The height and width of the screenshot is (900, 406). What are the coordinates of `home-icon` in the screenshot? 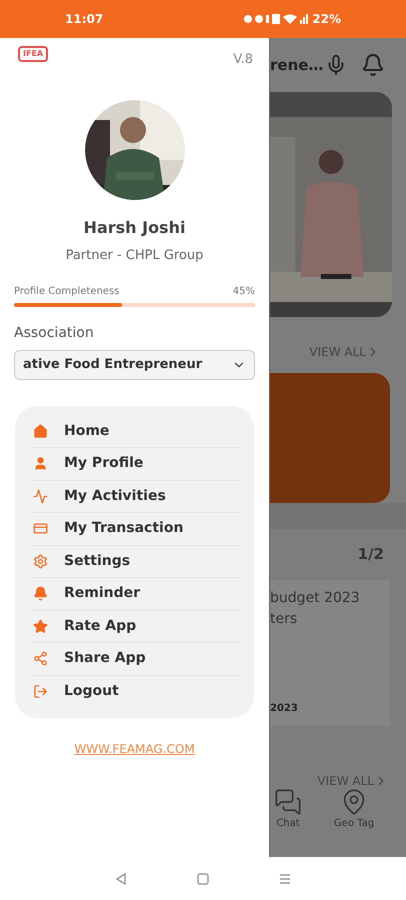 It's located at (40, 431).